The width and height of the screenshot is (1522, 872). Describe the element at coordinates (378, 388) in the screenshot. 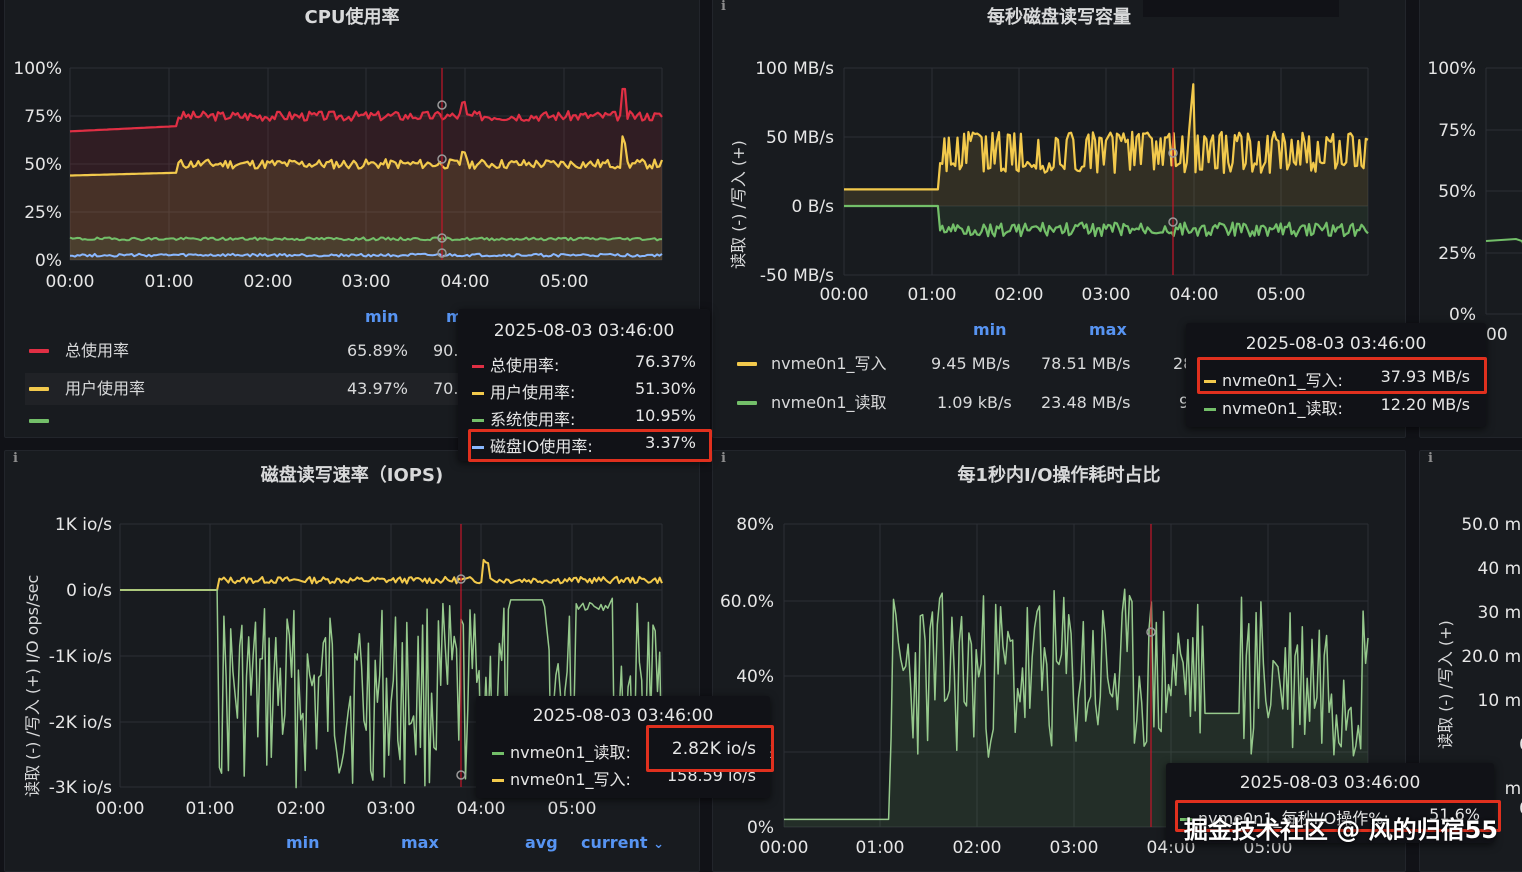

I see `legend-min: 43.97%` at that location.